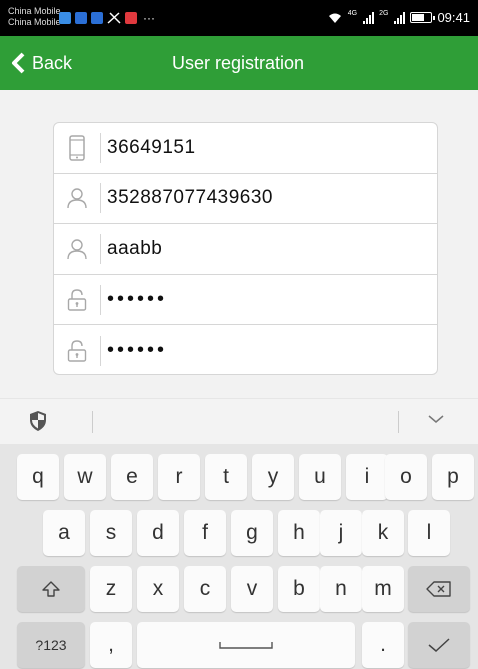 Image resolution: width=478 pixels, height=669 pixels. Describe the element at coordinates (179, 477) in the screenshot. I see `key-r: r` at that location.